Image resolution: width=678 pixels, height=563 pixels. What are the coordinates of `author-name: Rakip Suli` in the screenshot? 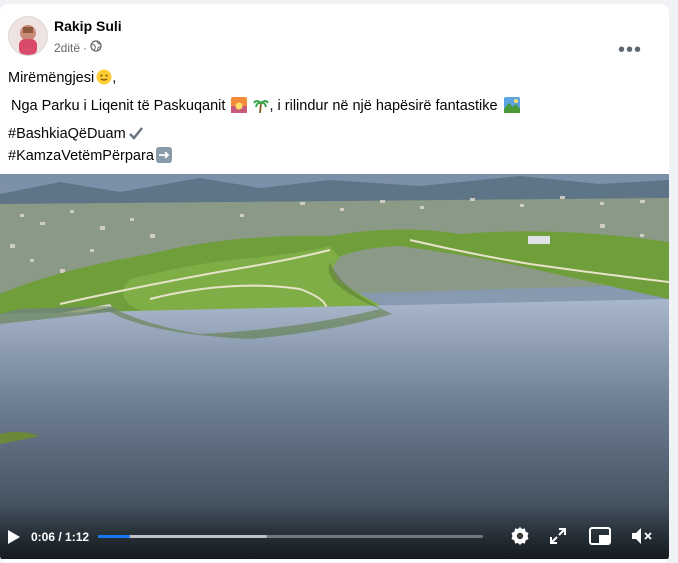 It's located at (88, 26).